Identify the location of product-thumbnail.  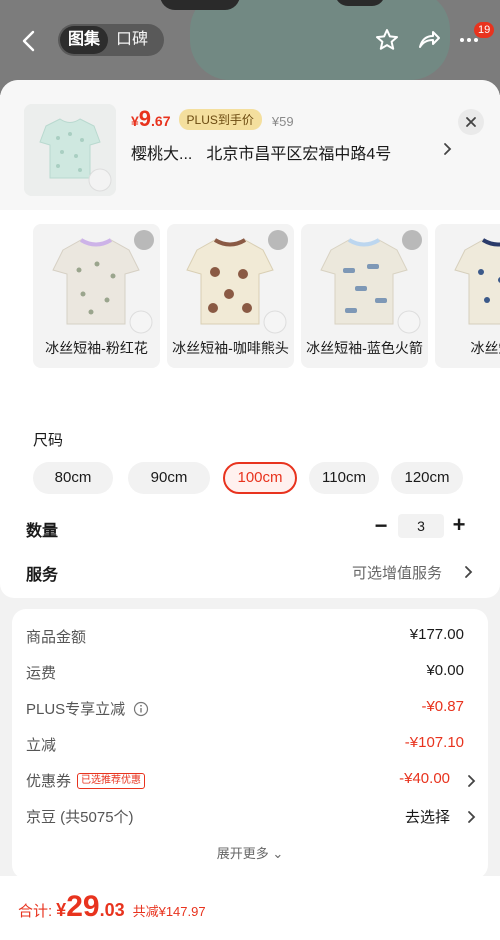
(70, 150).